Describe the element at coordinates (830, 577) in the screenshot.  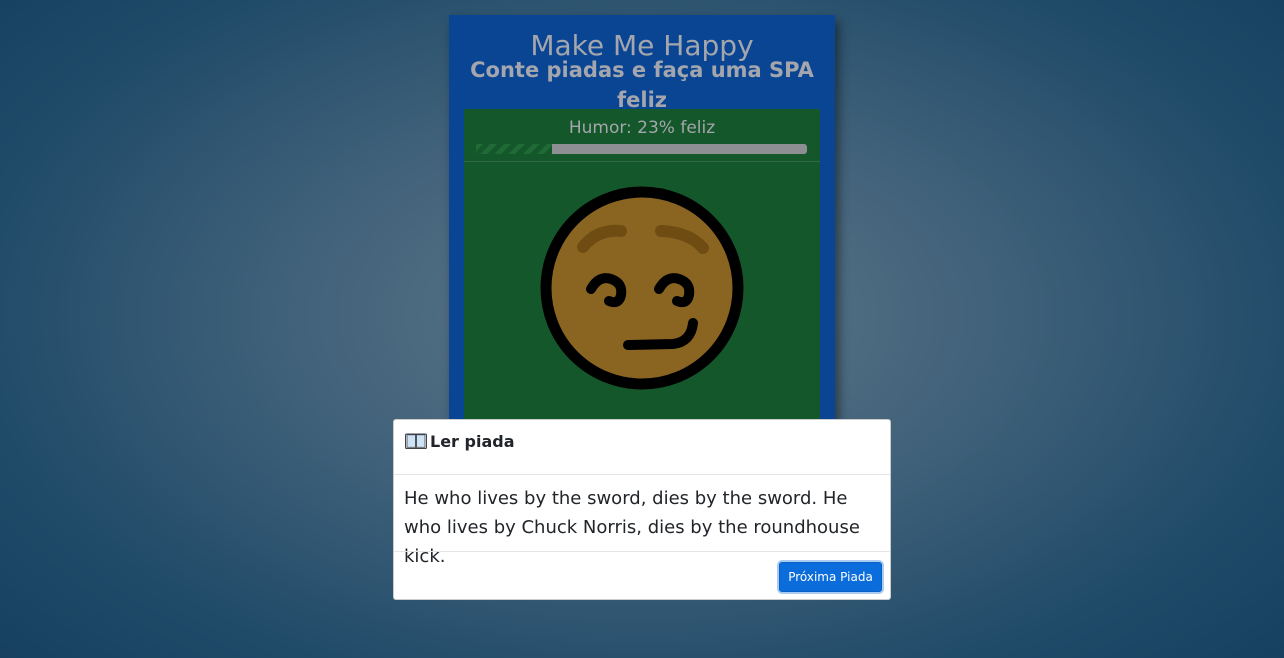
I see `next-joke-button: Próxima Piada` at that location.